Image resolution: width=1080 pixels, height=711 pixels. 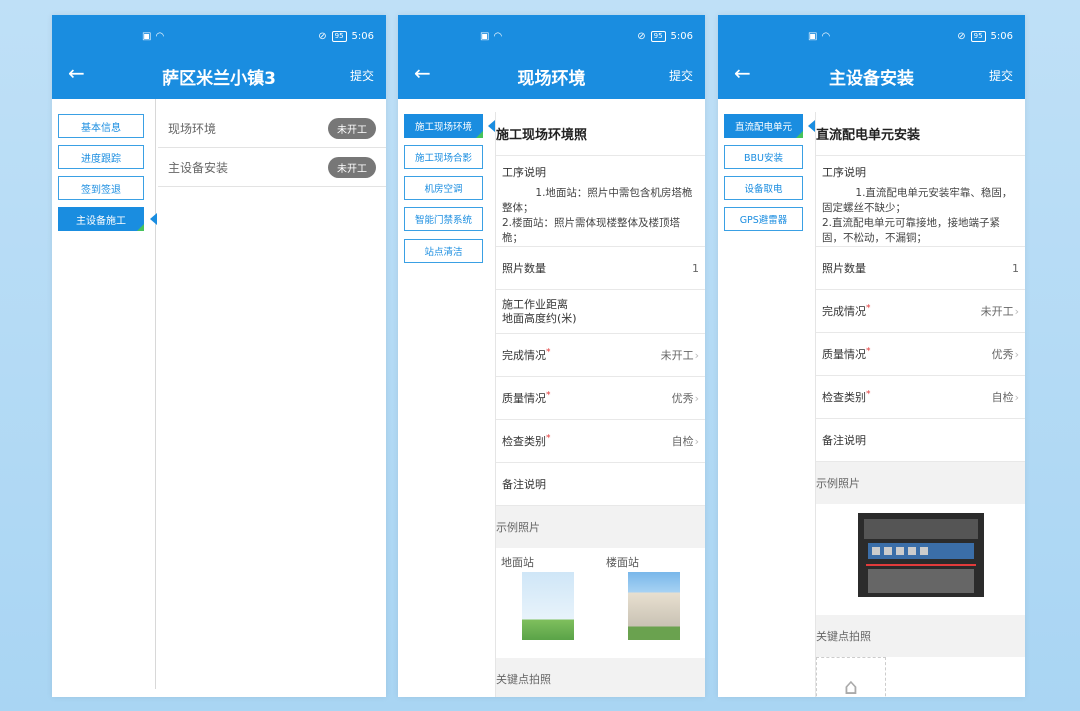 I want to click on sidebar-item-air-conditioning: 机房空调, so click(x=443, y=188).